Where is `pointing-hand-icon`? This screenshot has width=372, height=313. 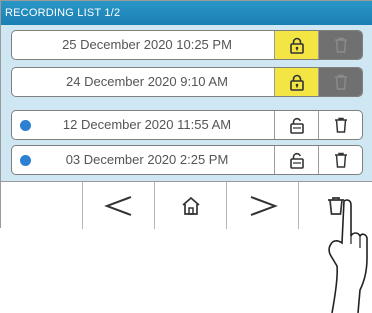
pointing-hand-icon is located at coordinates (348, 256).